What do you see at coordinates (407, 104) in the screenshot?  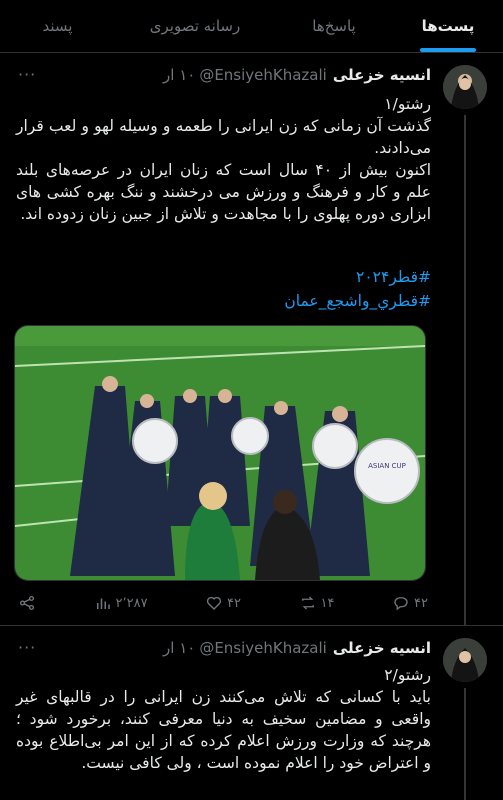 I see `tweet-line: رشتو/۱` at bounding box center [407, 104].